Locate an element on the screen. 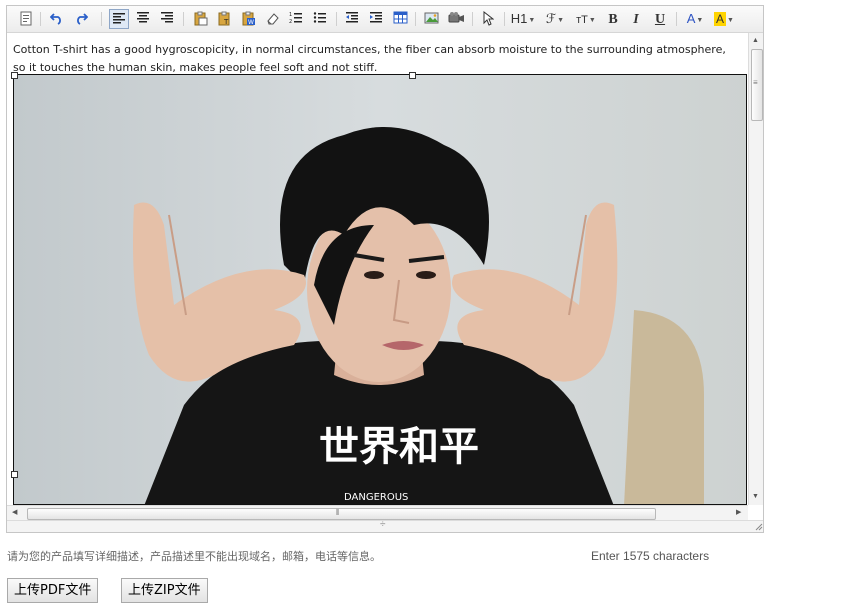 The width and height of the screenshot is (849, 604). corner-resize-icon is located at coordinates (759, 527).